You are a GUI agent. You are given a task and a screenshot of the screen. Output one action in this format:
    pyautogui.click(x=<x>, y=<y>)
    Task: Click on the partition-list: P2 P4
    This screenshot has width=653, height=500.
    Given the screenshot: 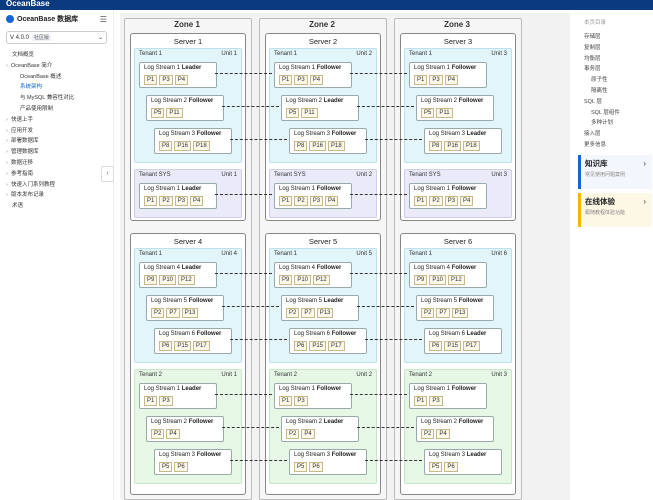 What is the action you would take?
    pyautogui.click(x=165, y=434)
    